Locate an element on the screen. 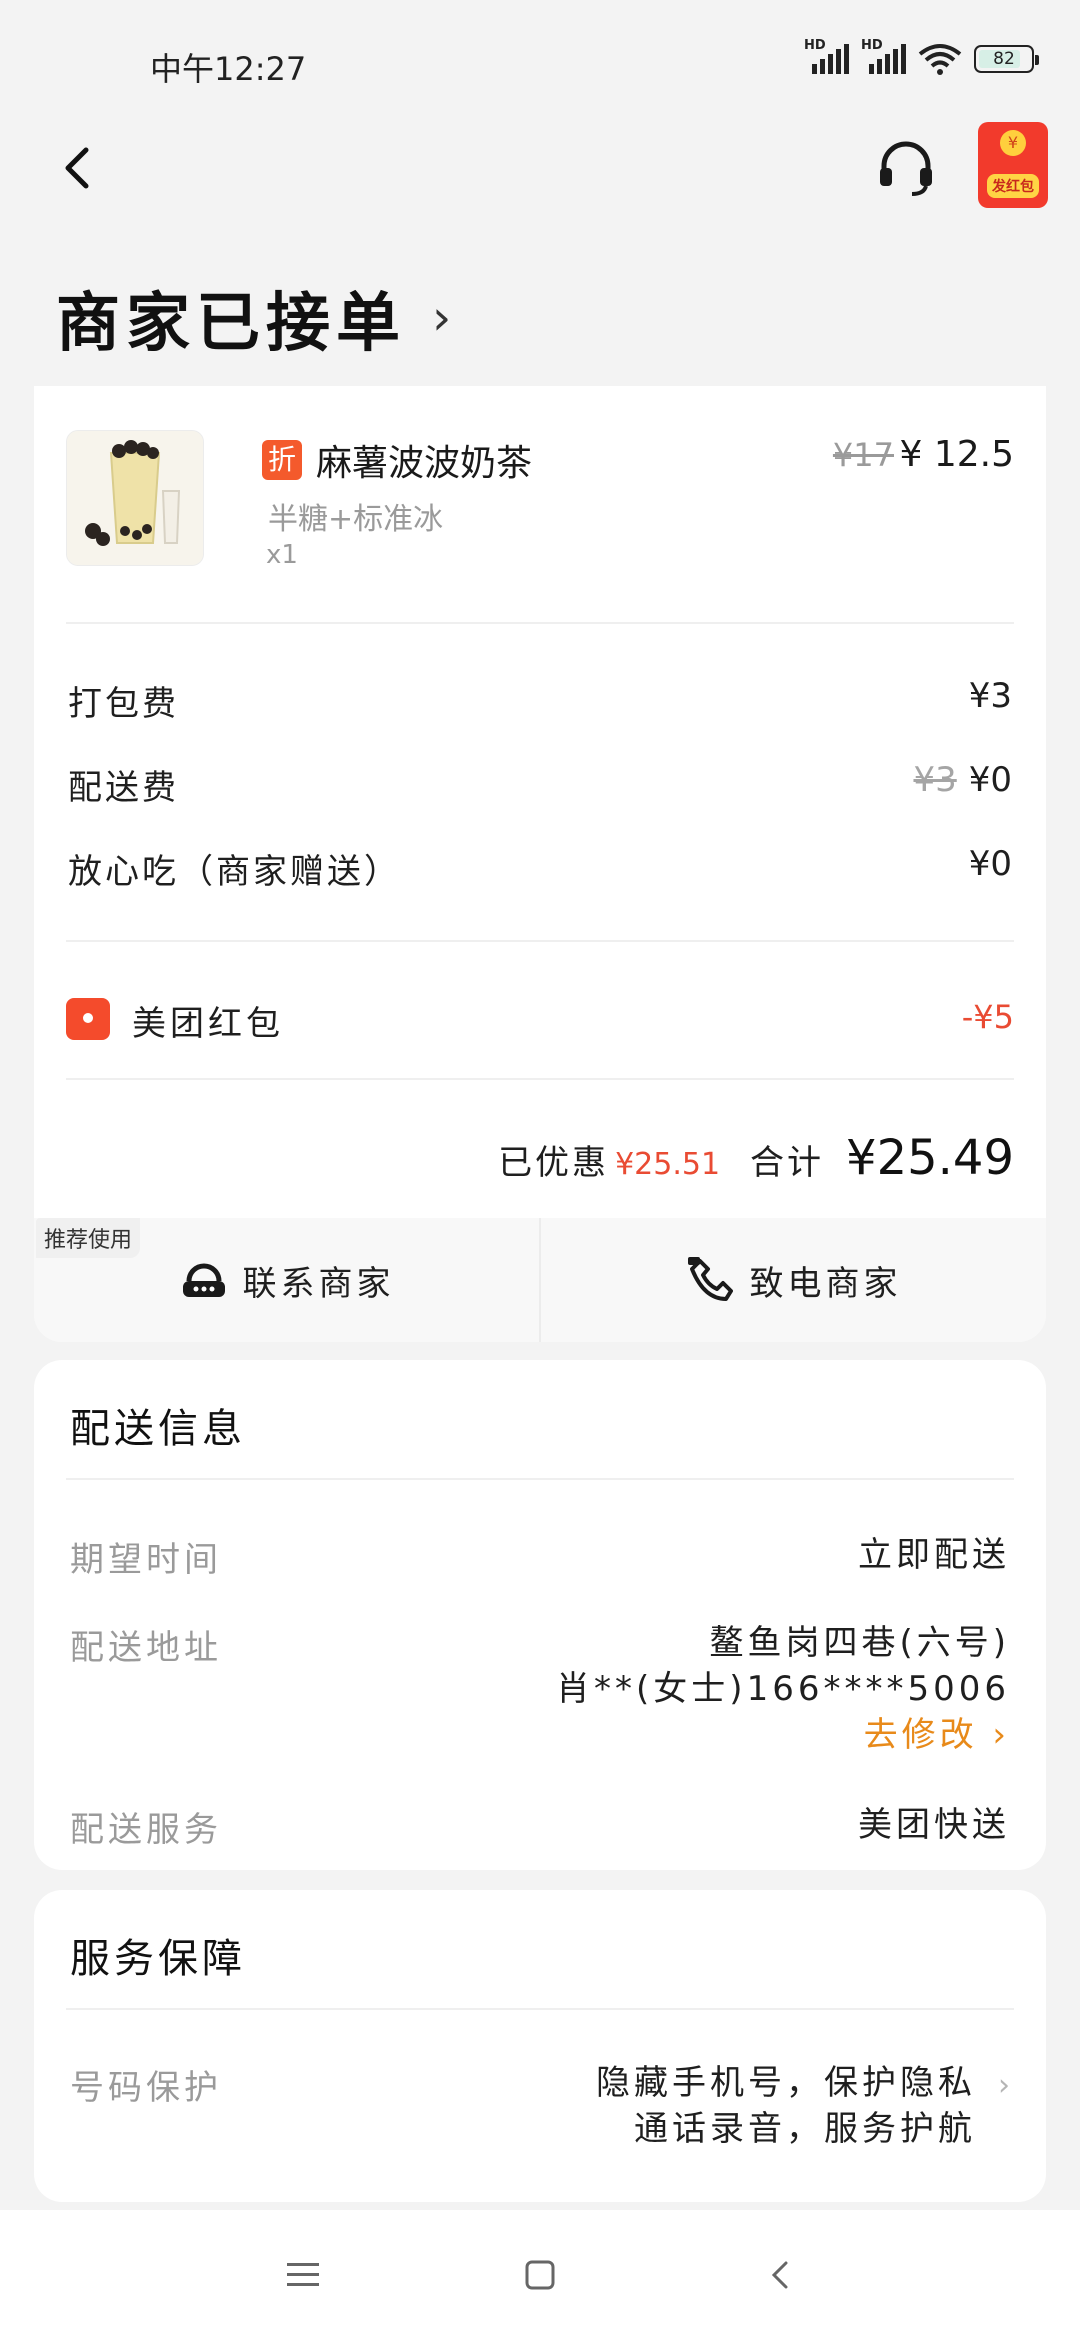 The height and width of the screenshot is (2340, 1080). fee-value: ¥0 is located at coordinates (990, 864).